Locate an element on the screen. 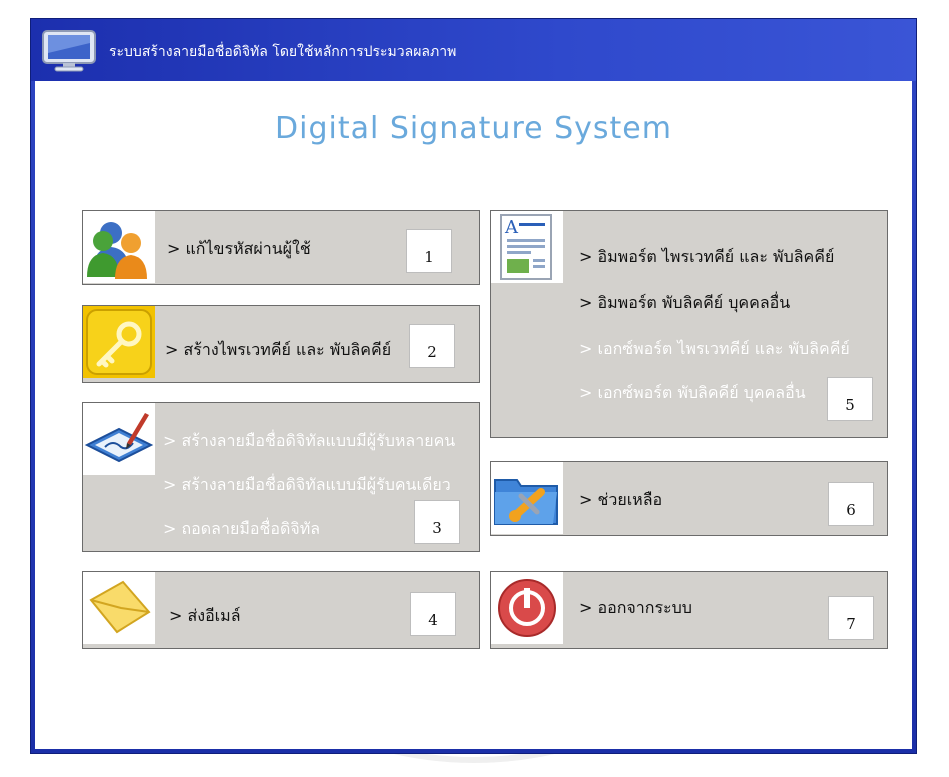 The width and height of the screenshot is (949, 777). number-box-5: 5 is located at coordinates (850, 399).